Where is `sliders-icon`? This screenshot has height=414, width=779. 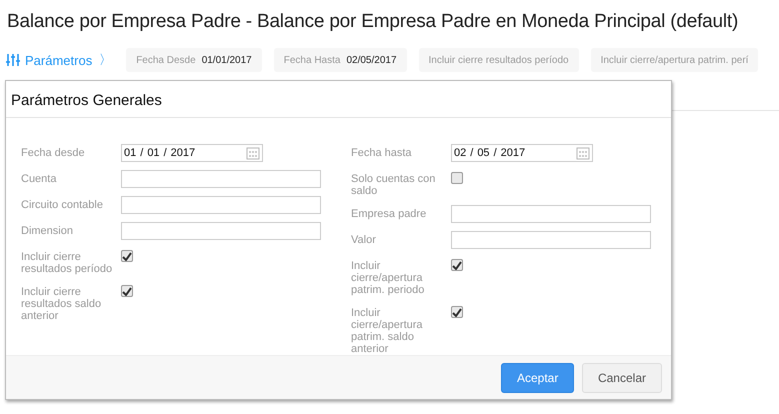
sliders-icon is located at coordinates (13, 60).